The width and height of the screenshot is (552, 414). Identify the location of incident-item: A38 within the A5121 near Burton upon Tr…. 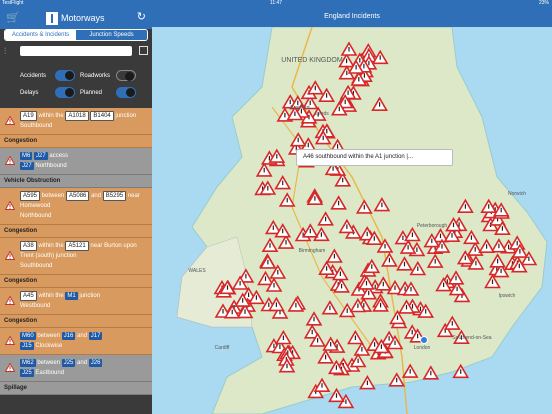
(76, 256).